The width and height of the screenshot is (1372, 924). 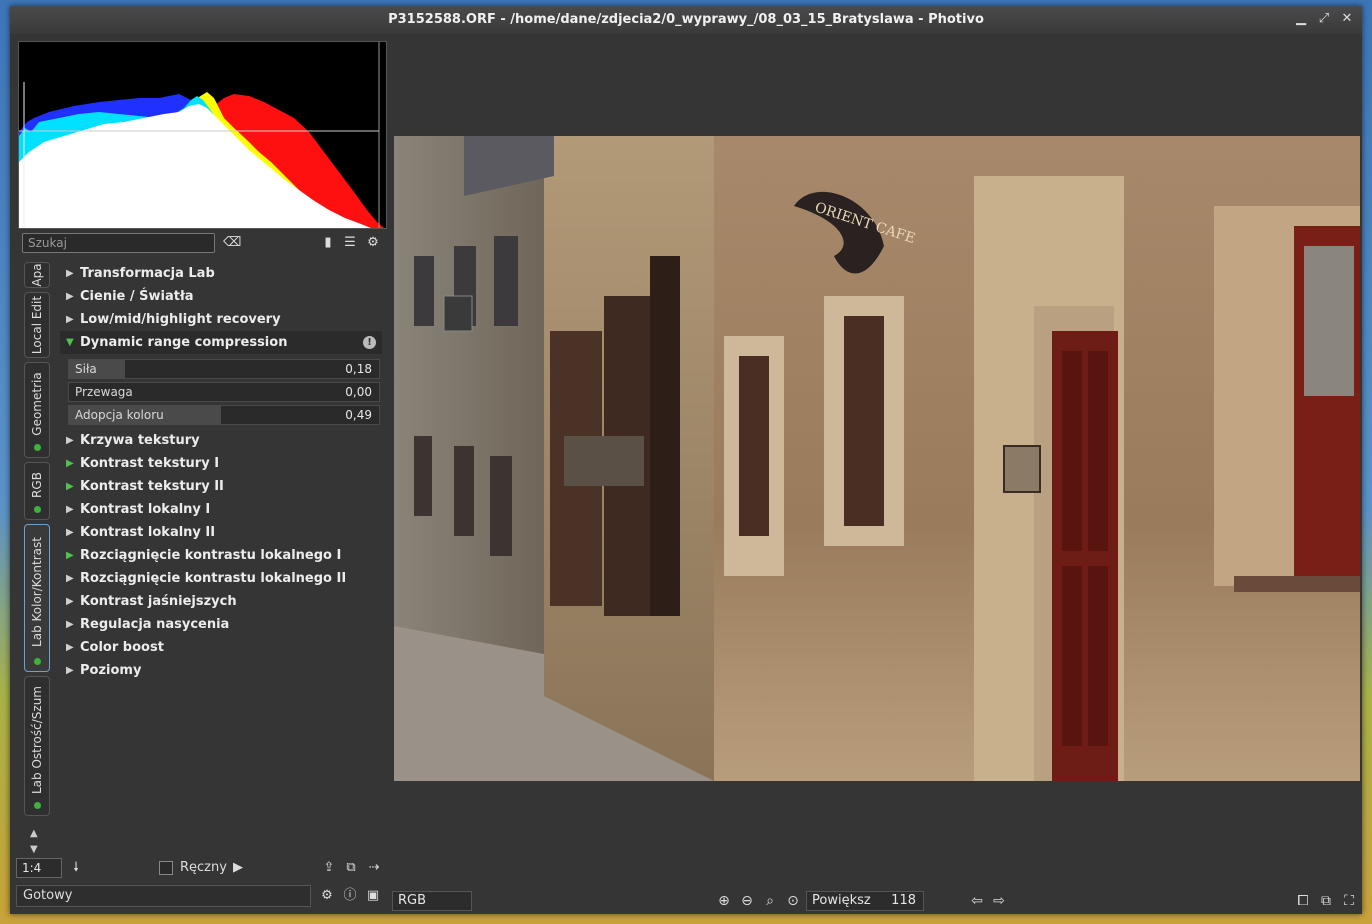 I want to click on module-label: Kontrast tekstury II, so click(x=152, y=486).